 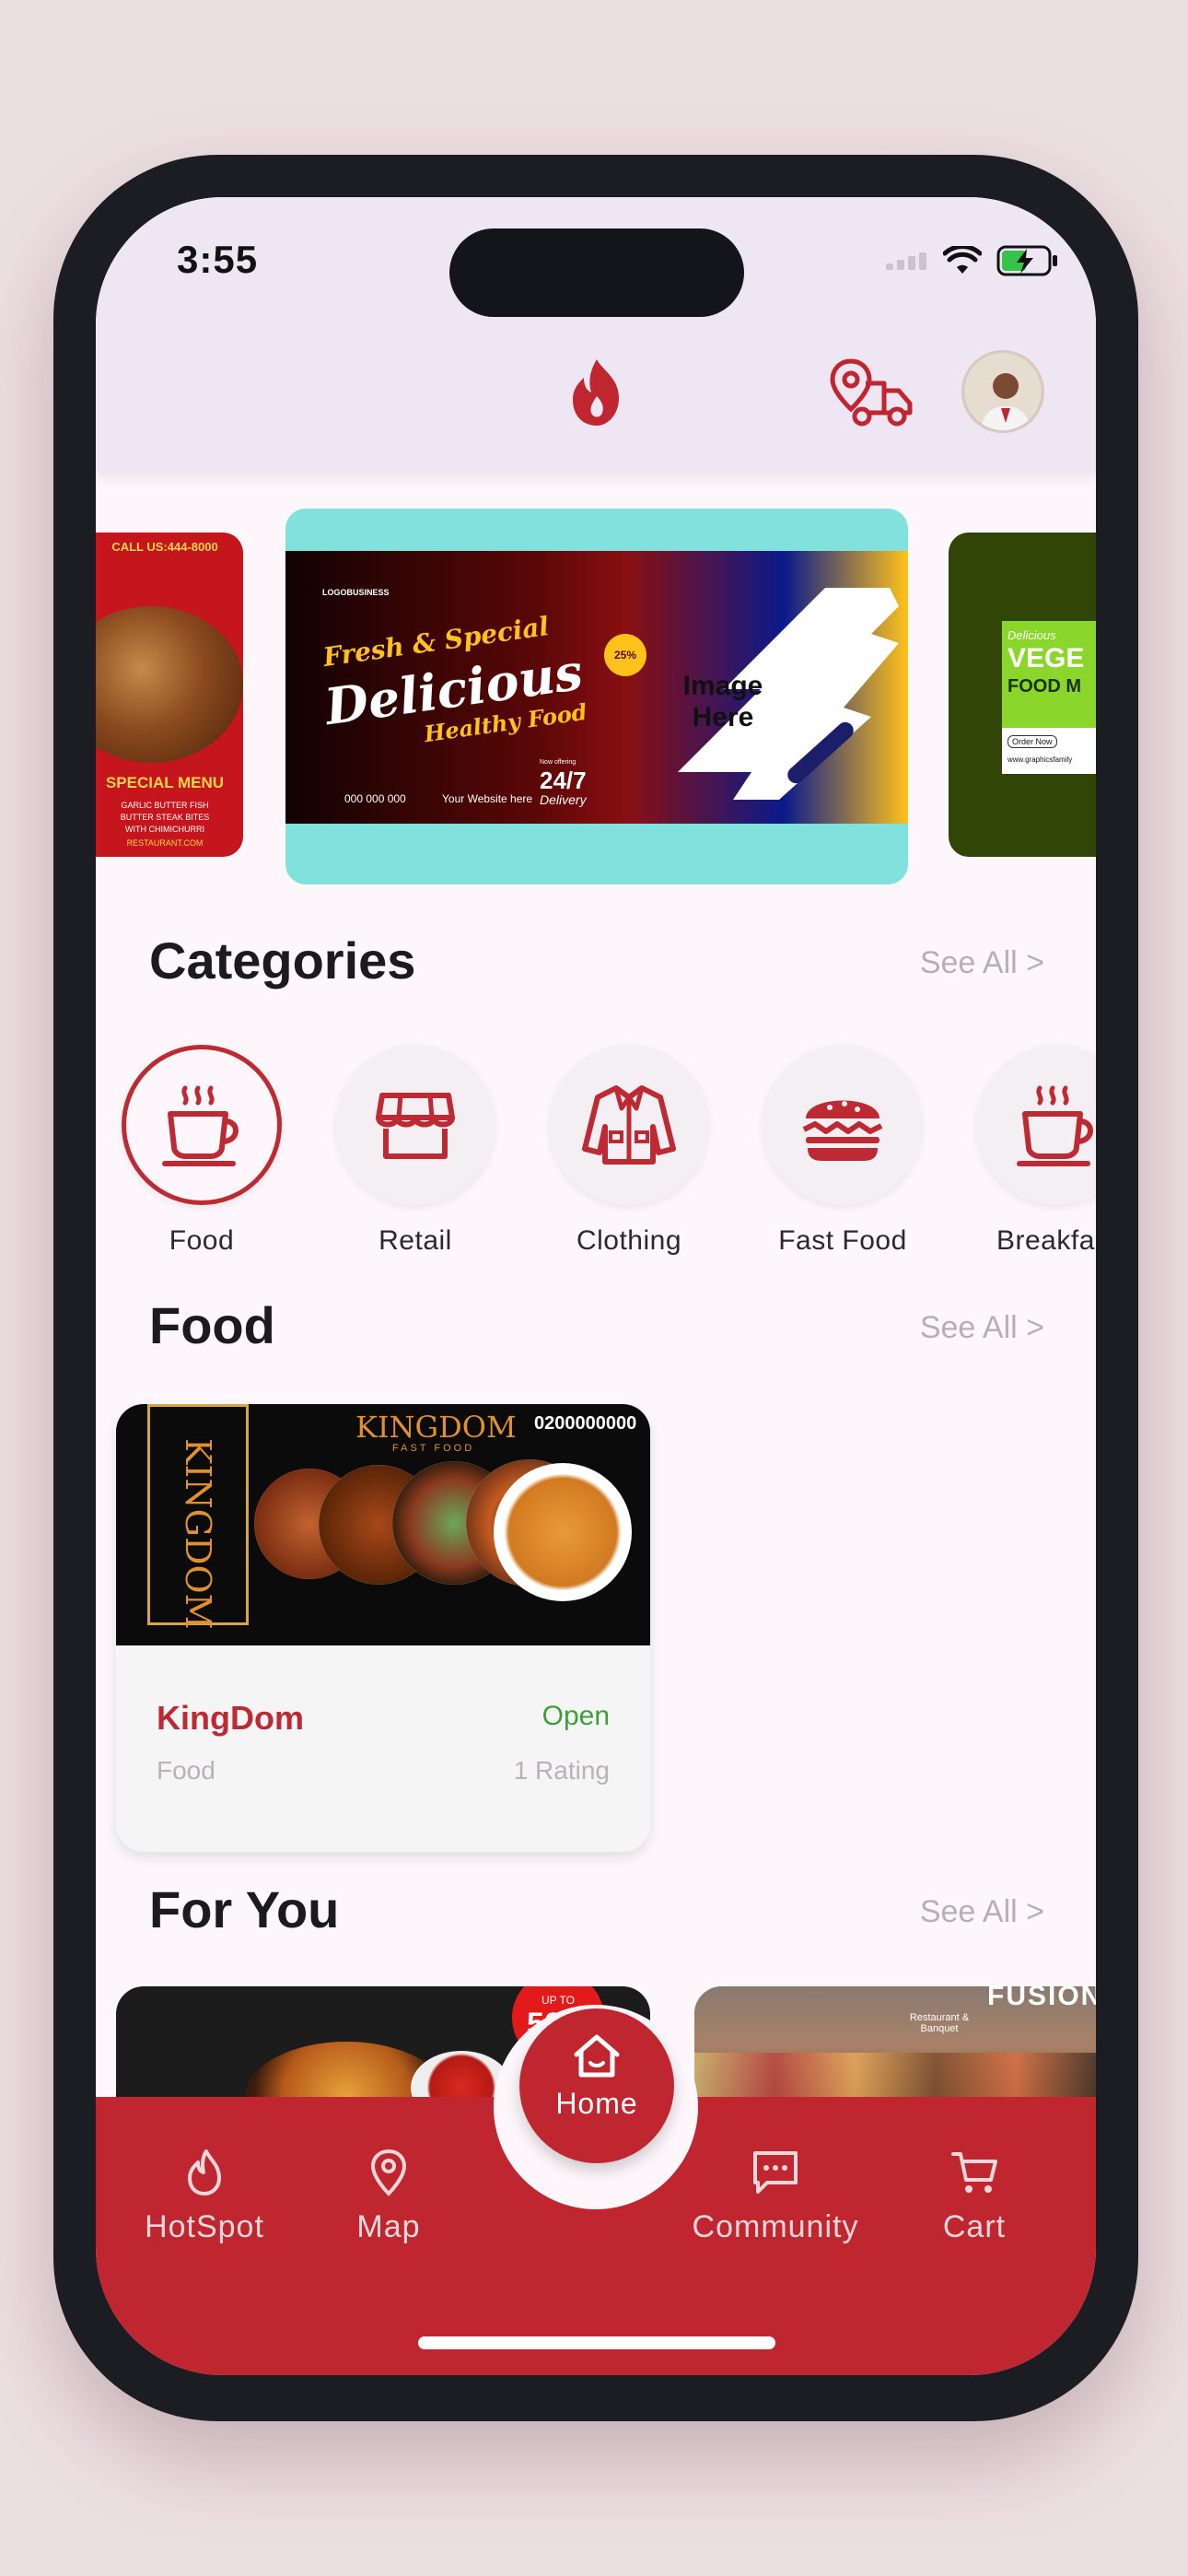 I want to click on card-image-sub: FAST FOOD, so click(x=433, y=1448).